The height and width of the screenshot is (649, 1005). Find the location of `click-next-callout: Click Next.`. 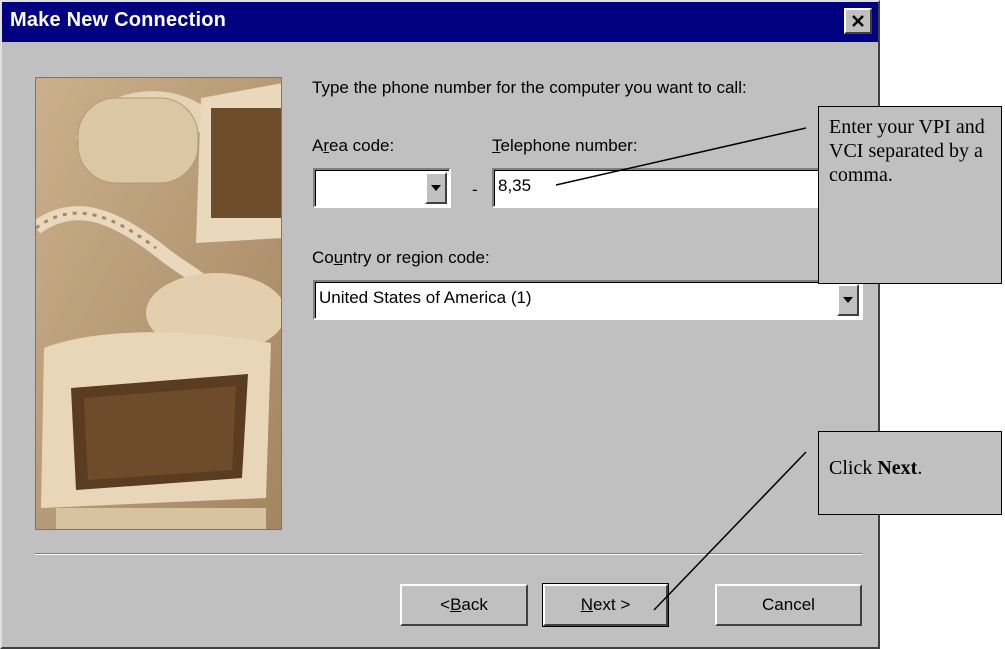

click-next-callout: Click Next. is located at coordinates (910, 473).